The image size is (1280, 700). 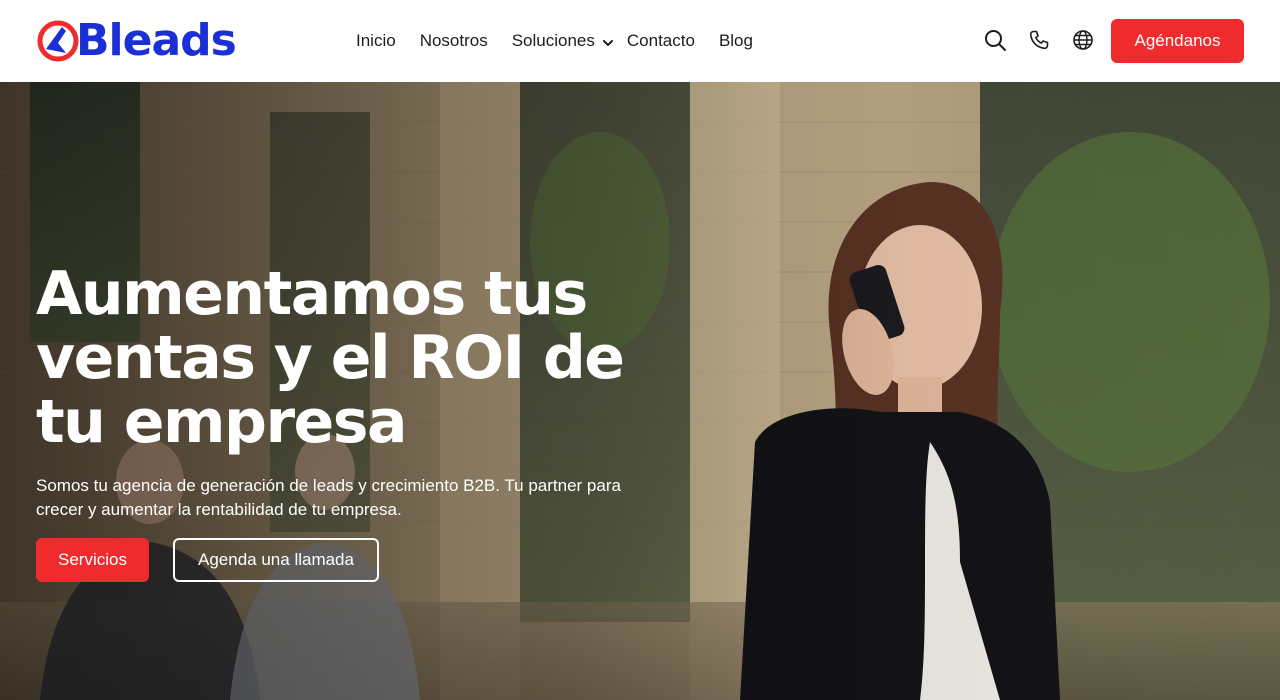 What do you see at coordinates (736, 41) in the screenshot?
I see `nav-item-blog: Blog` at bounding box center [736, 41].